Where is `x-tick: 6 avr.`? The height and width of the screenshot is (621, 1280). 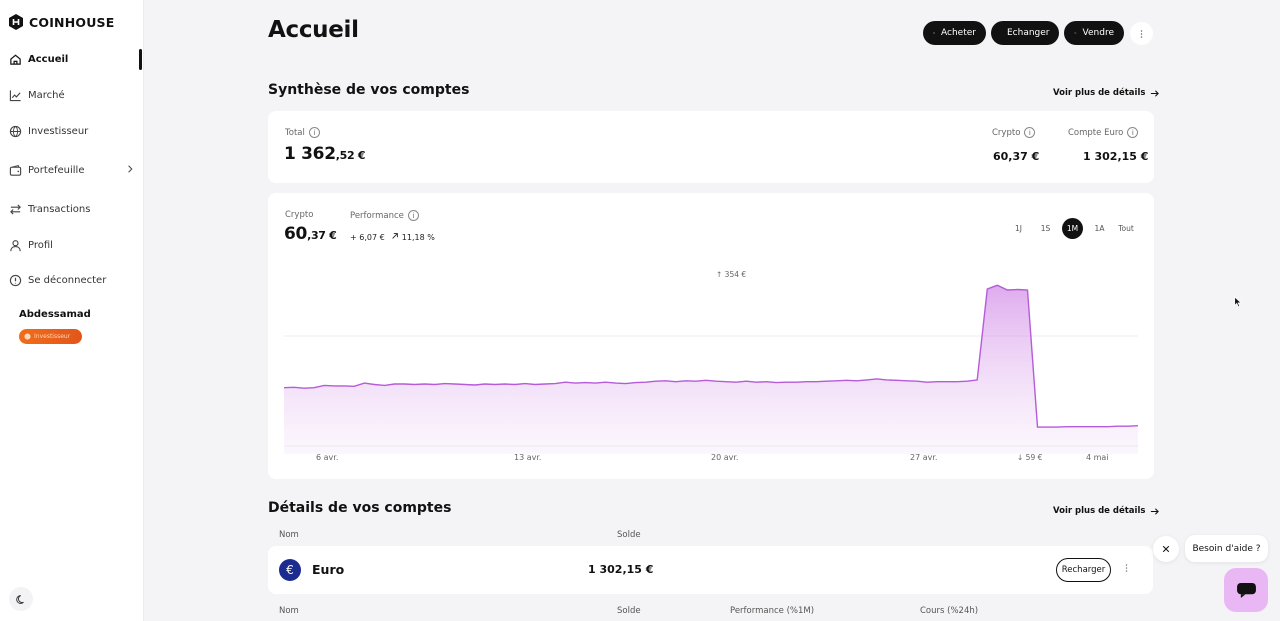 x-tick: 6 avr. is located at coordinates (327, 457).